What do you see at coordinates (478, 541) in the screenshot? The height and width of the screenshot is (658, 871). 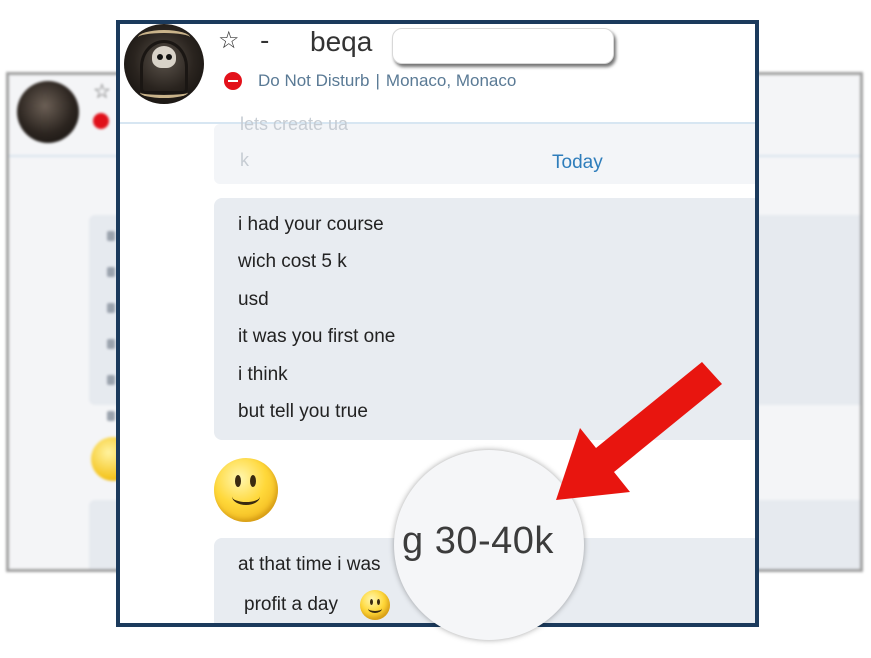 I see `magnified-text: g 30-40k` at bounding box center [478, 541].